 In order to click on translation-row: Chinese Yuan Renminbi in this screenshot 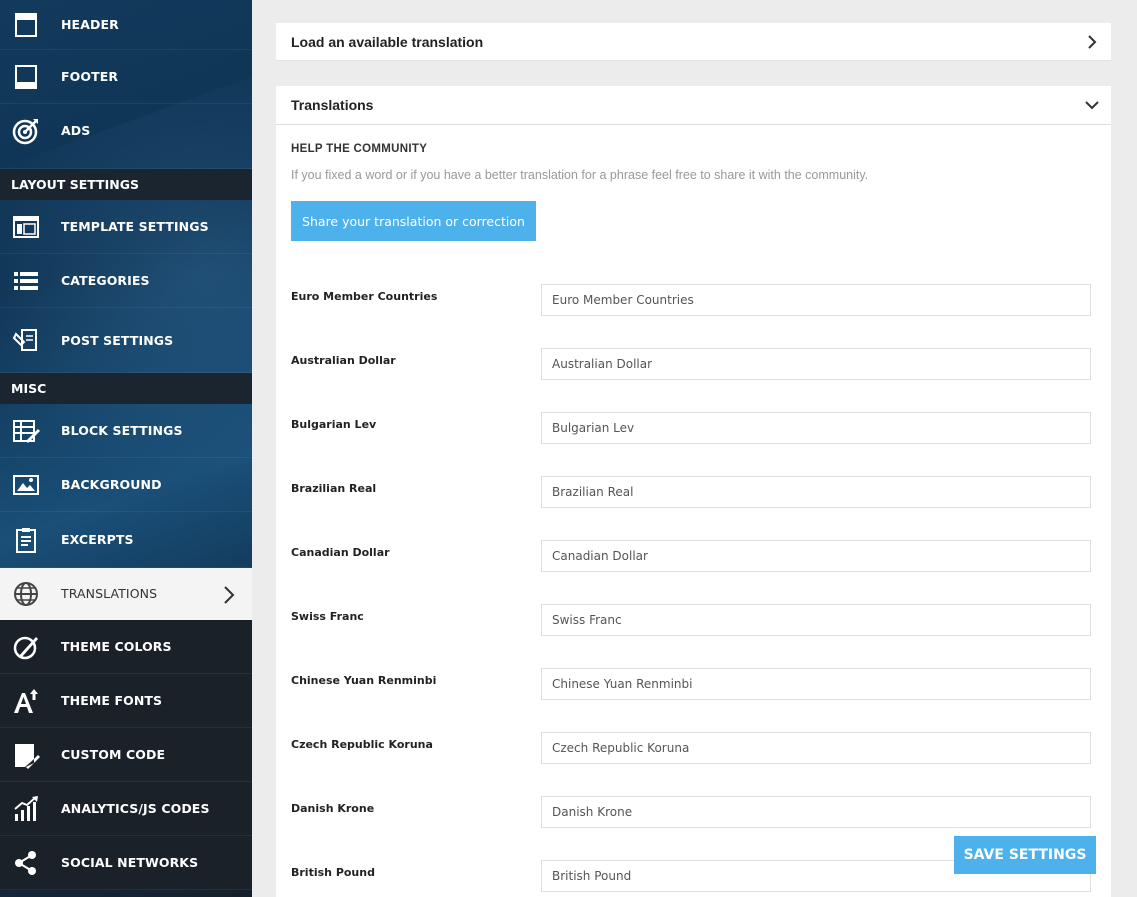, I will do `click(693, 684)`.